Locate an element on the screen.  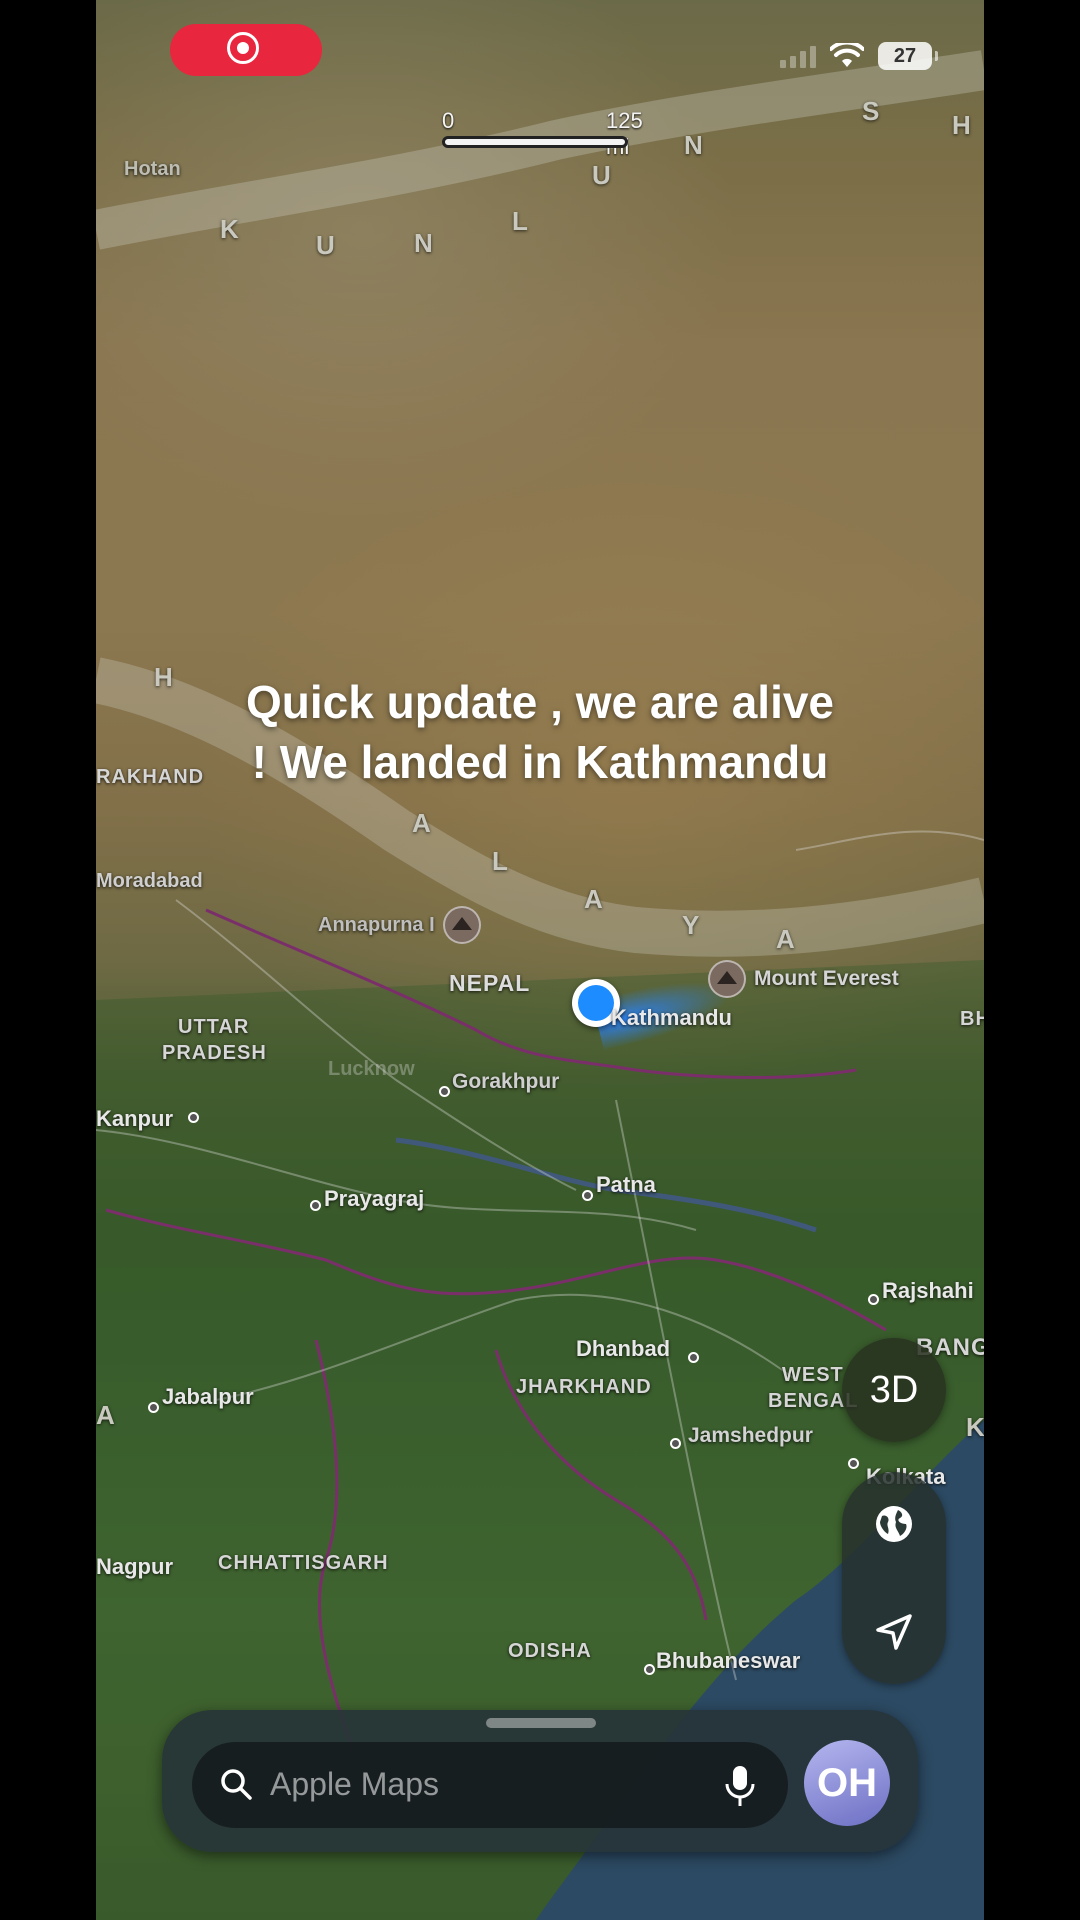
place-label: Patna is located at coordinates (626, 1185).